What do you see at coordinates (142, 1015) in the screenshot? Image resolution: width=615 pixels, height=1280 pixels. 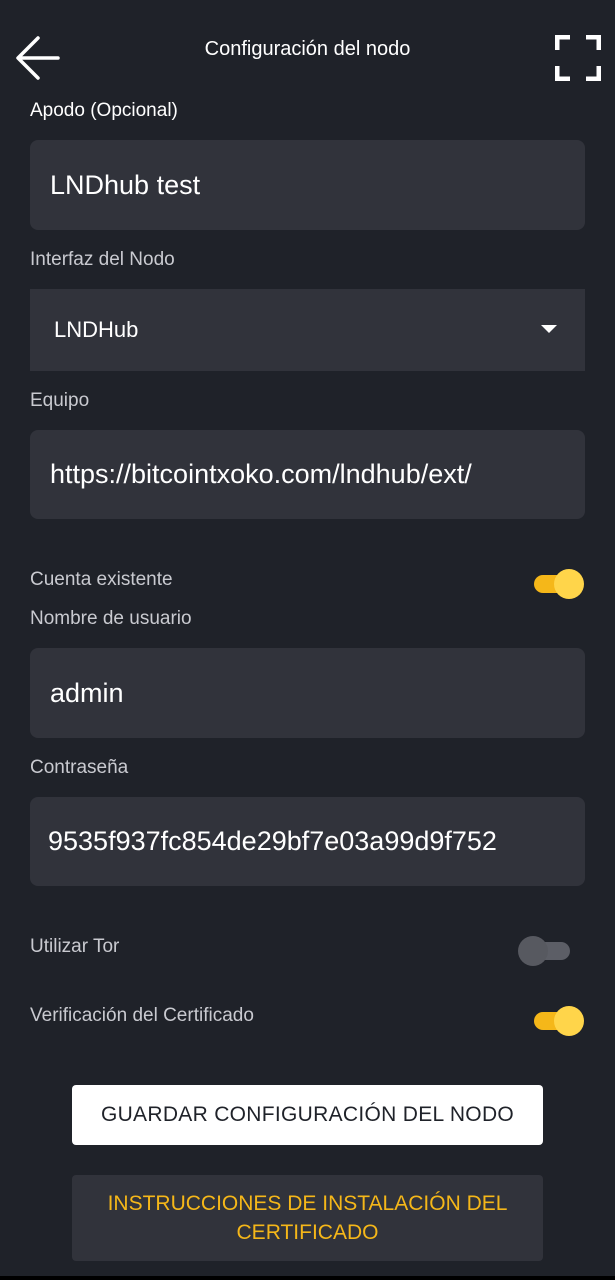 I see `cert-verification-label: Verificación del Certificado` at bounding box center [142, 1015].